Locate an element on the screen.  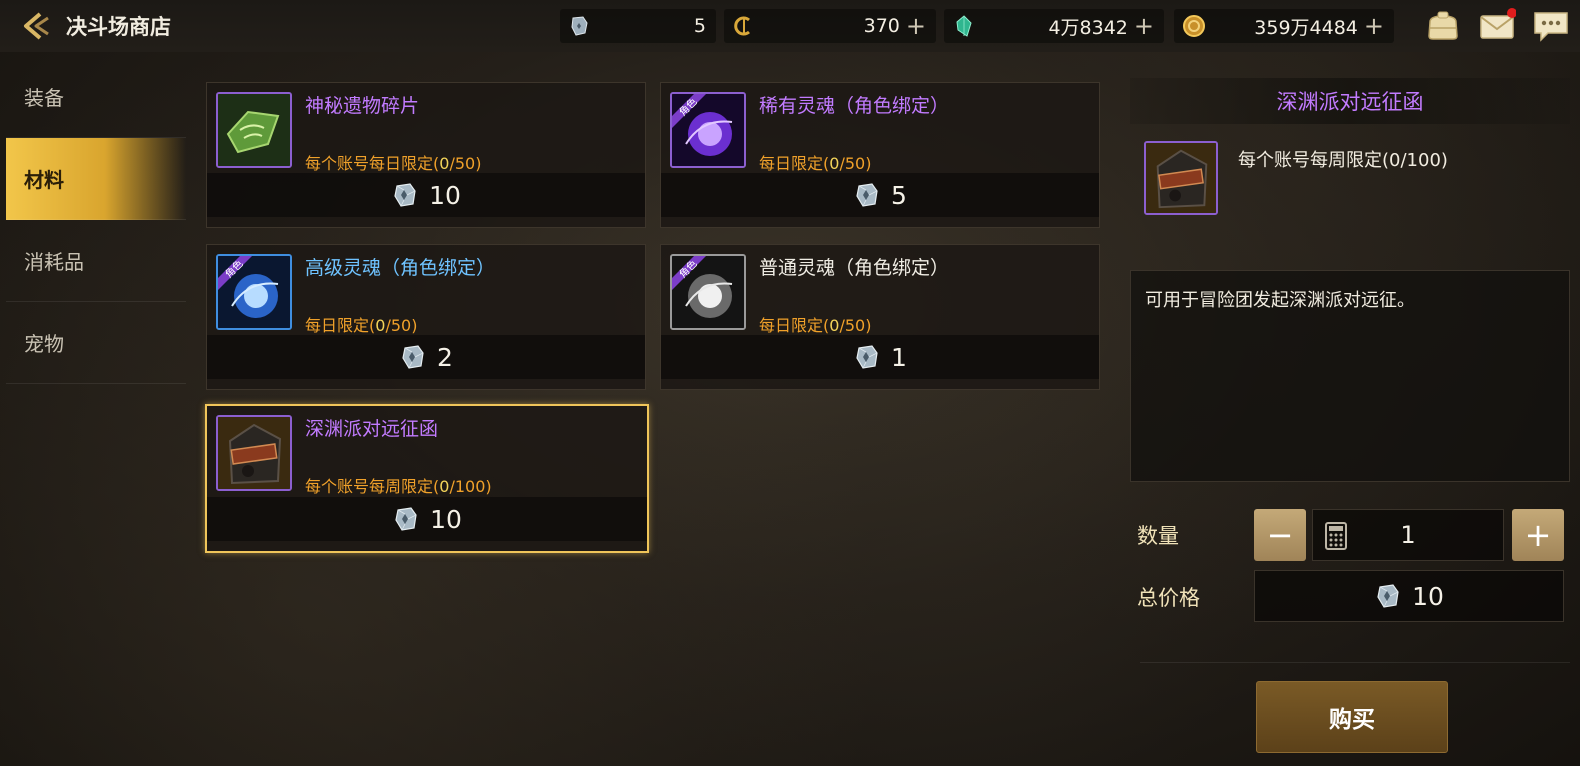
price-value: 2 is located at coordinates (445, 357).